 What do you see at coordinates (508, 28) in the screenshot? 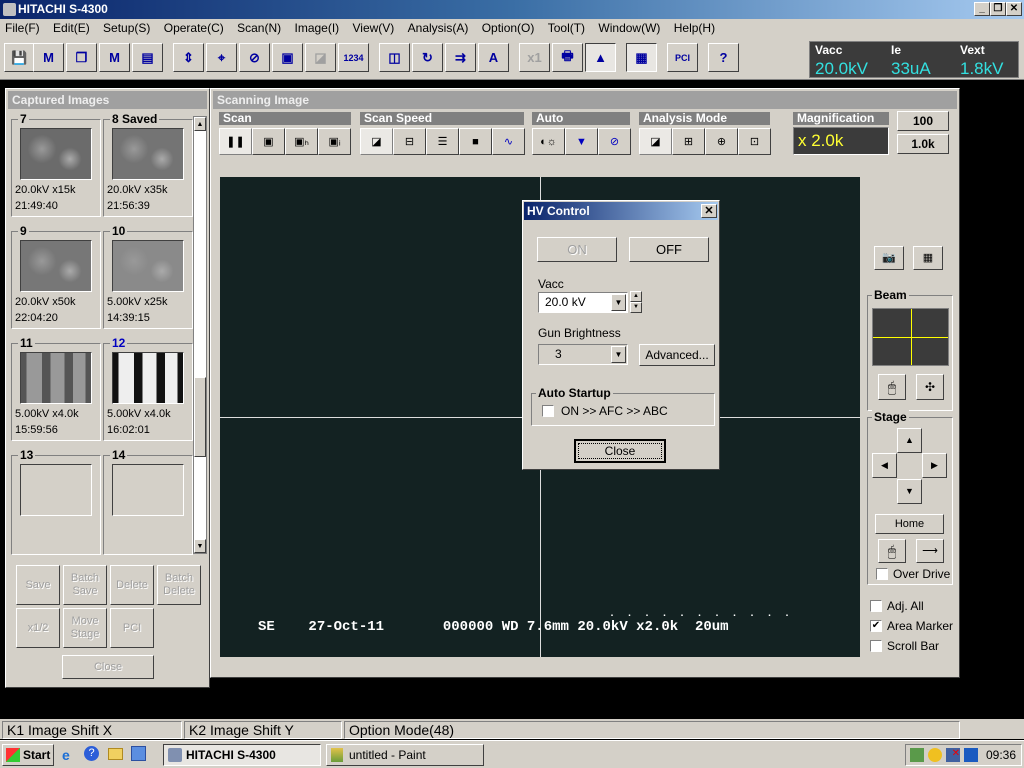
I see `menu-option: Option(O)` at bounding box center [508, 28].